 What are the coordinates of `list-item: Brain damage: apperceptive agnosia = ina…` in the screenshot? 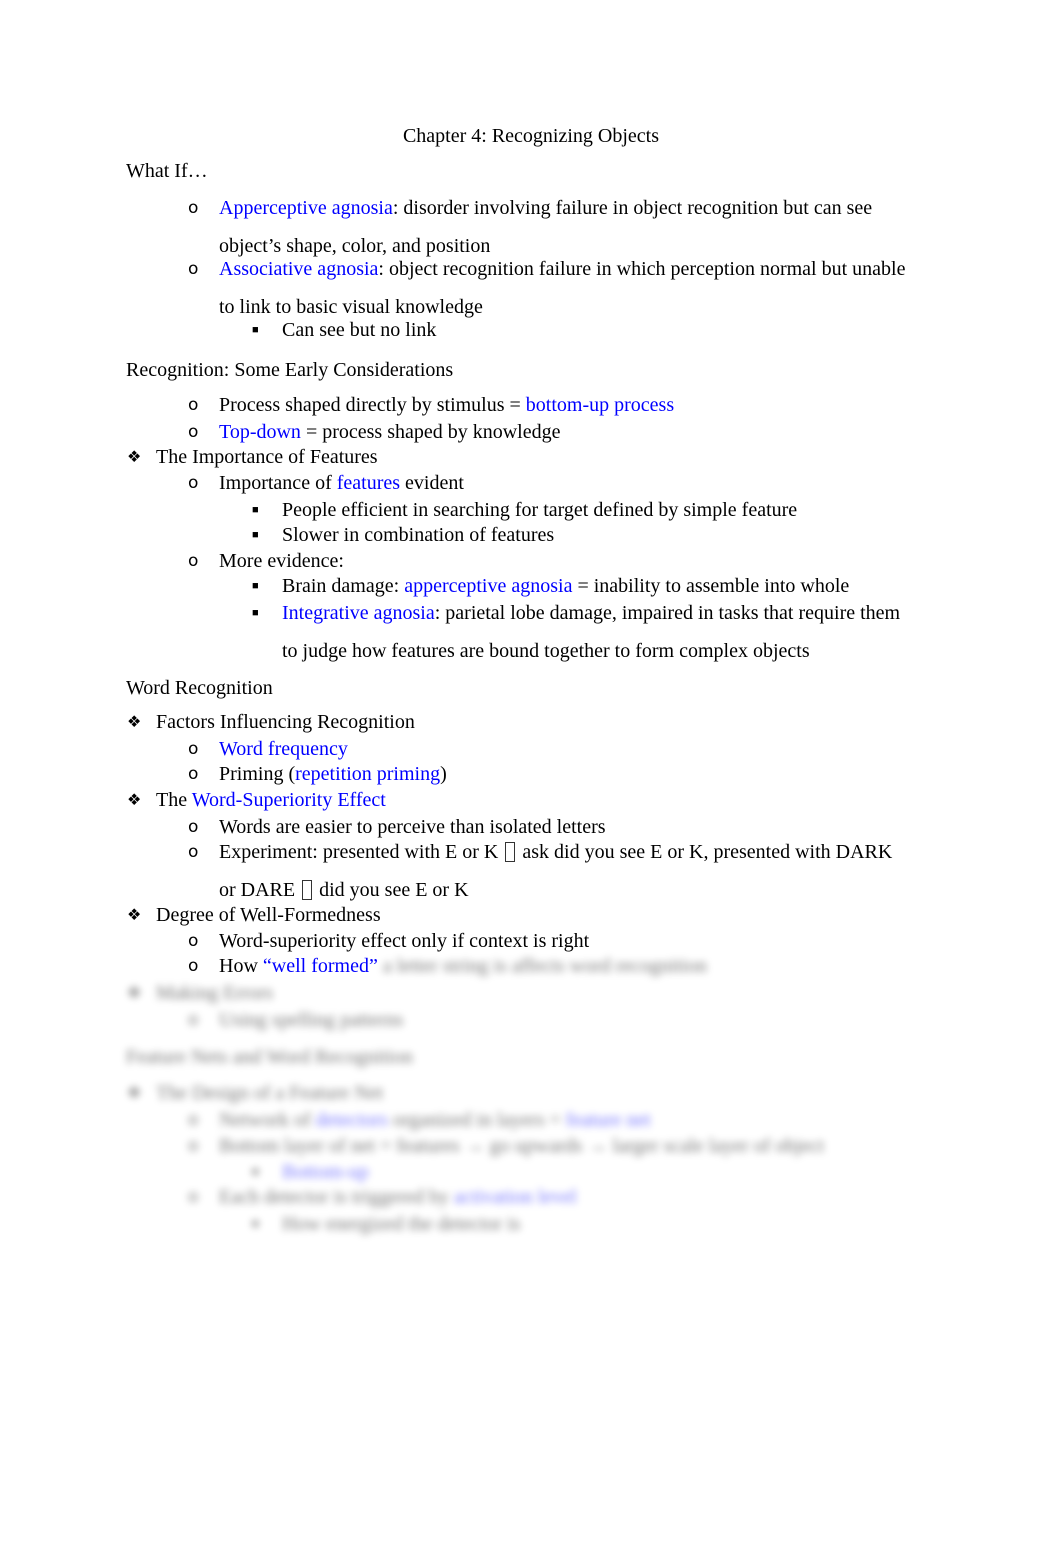 It's located at (565, 586).